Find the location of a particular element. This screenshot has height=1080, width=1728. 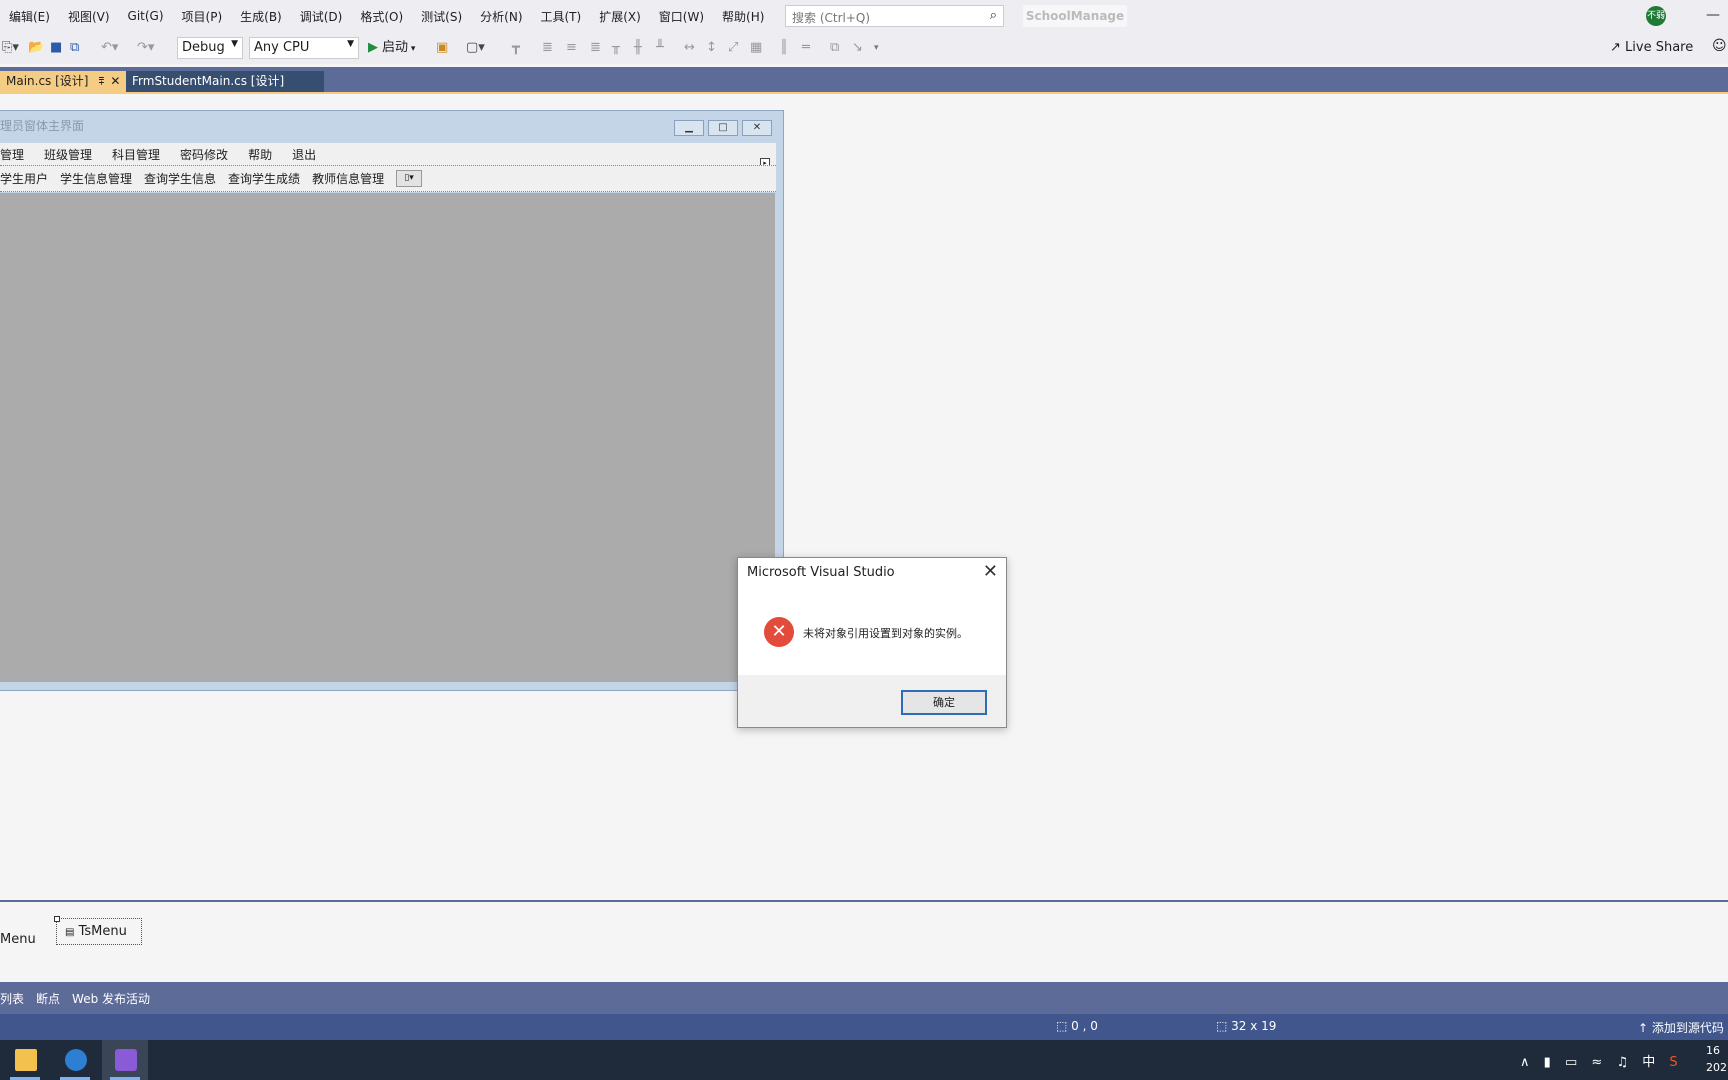

avatar: 不弱 is located at coordinates (1656, 16).